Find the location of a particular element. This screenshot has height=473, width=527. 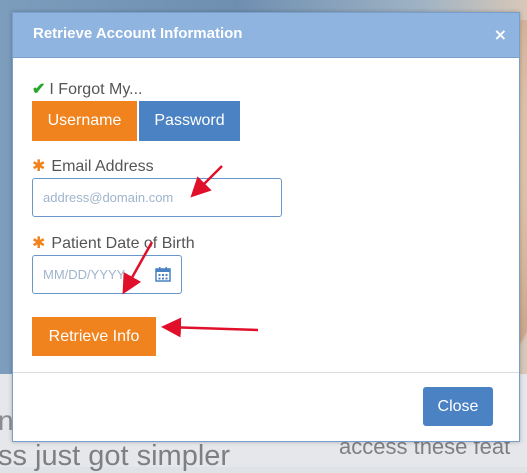

close-button: Close is located at coordinates (458, 406).